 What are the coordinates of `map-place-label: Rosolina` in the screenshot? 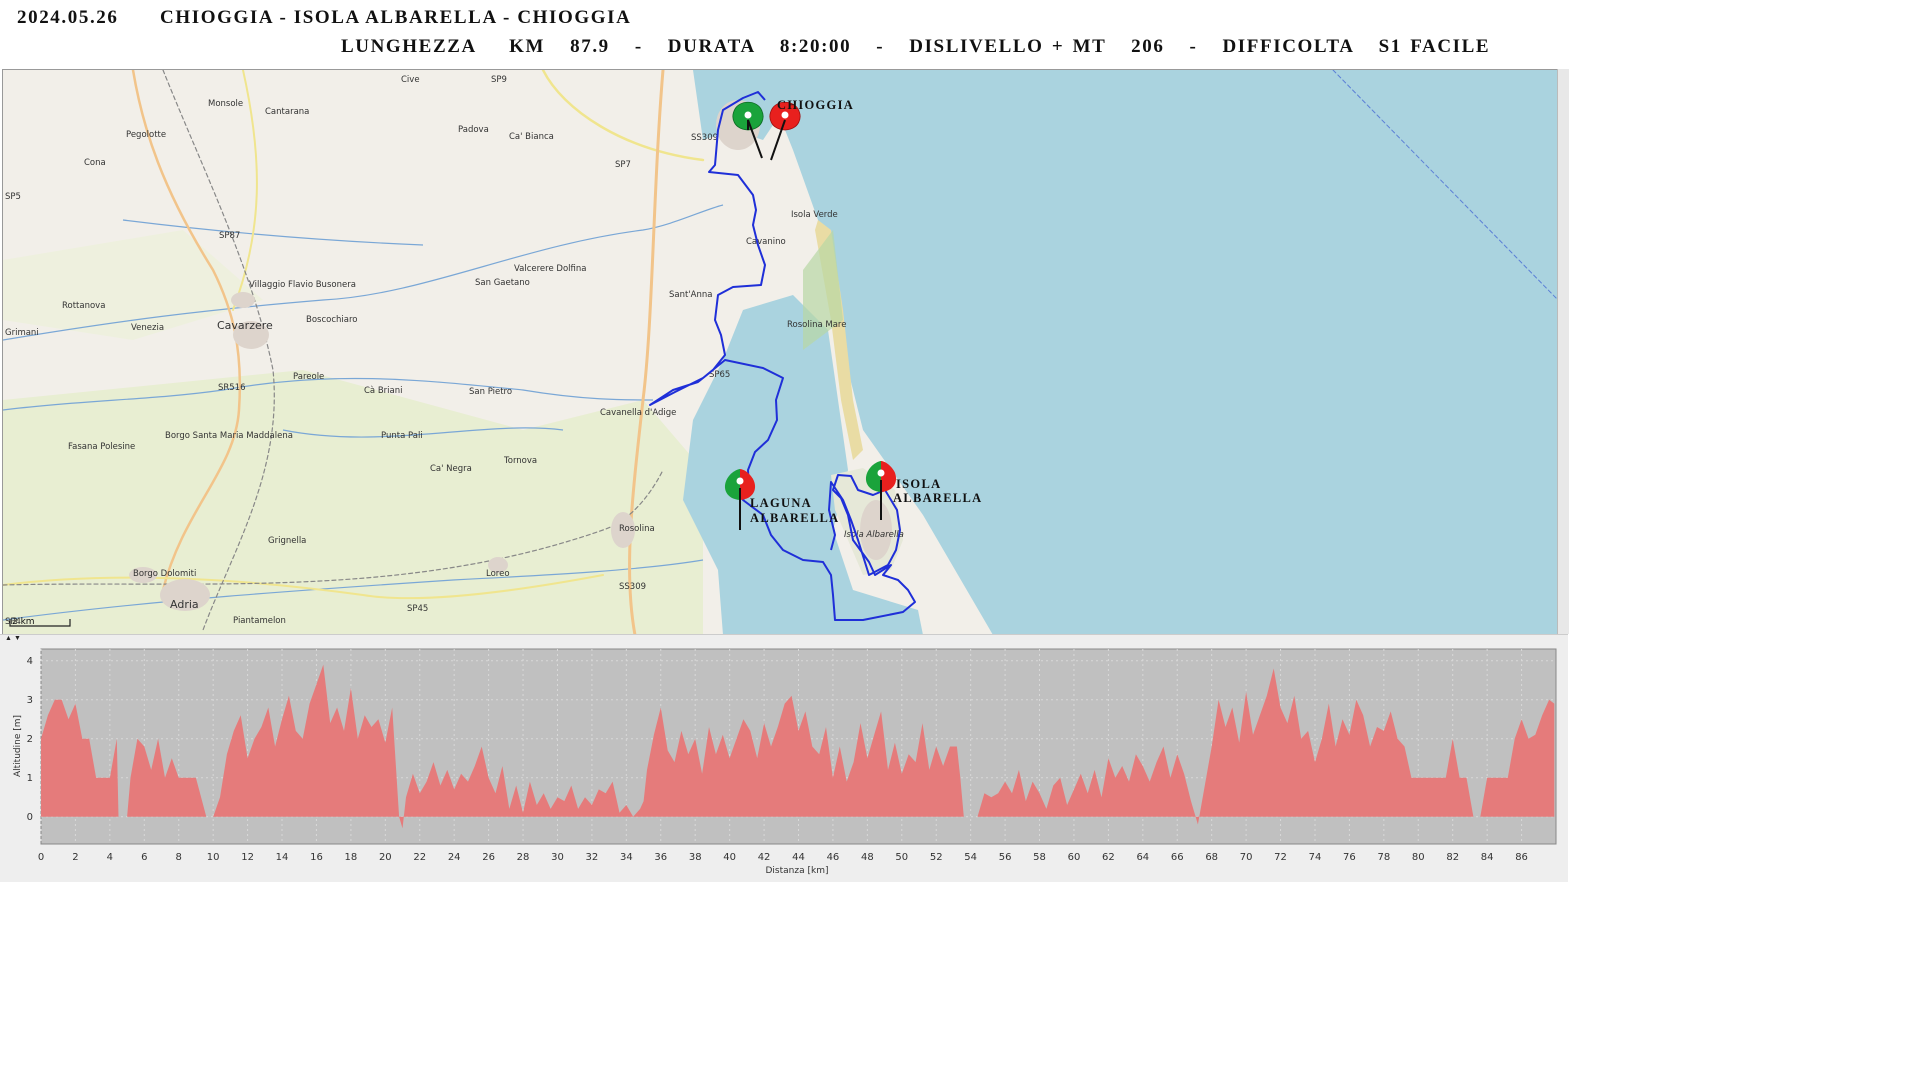 It's located at (637, 529).